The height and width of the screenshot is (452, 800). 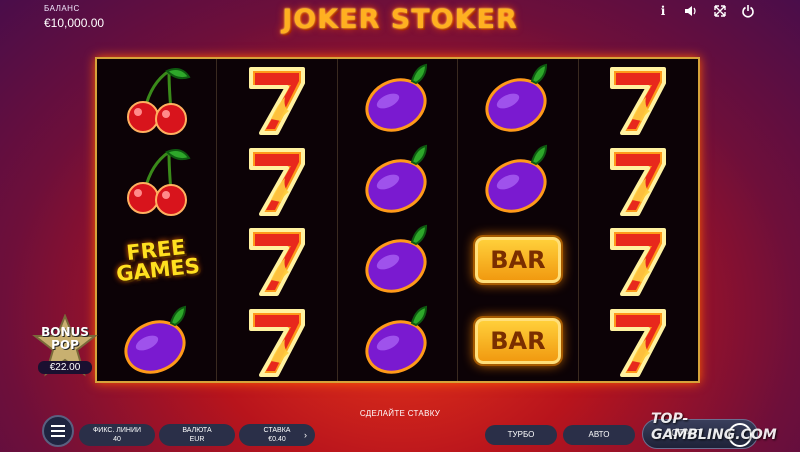 I want to click on hamburger-icon, so click(x=58, y=431).